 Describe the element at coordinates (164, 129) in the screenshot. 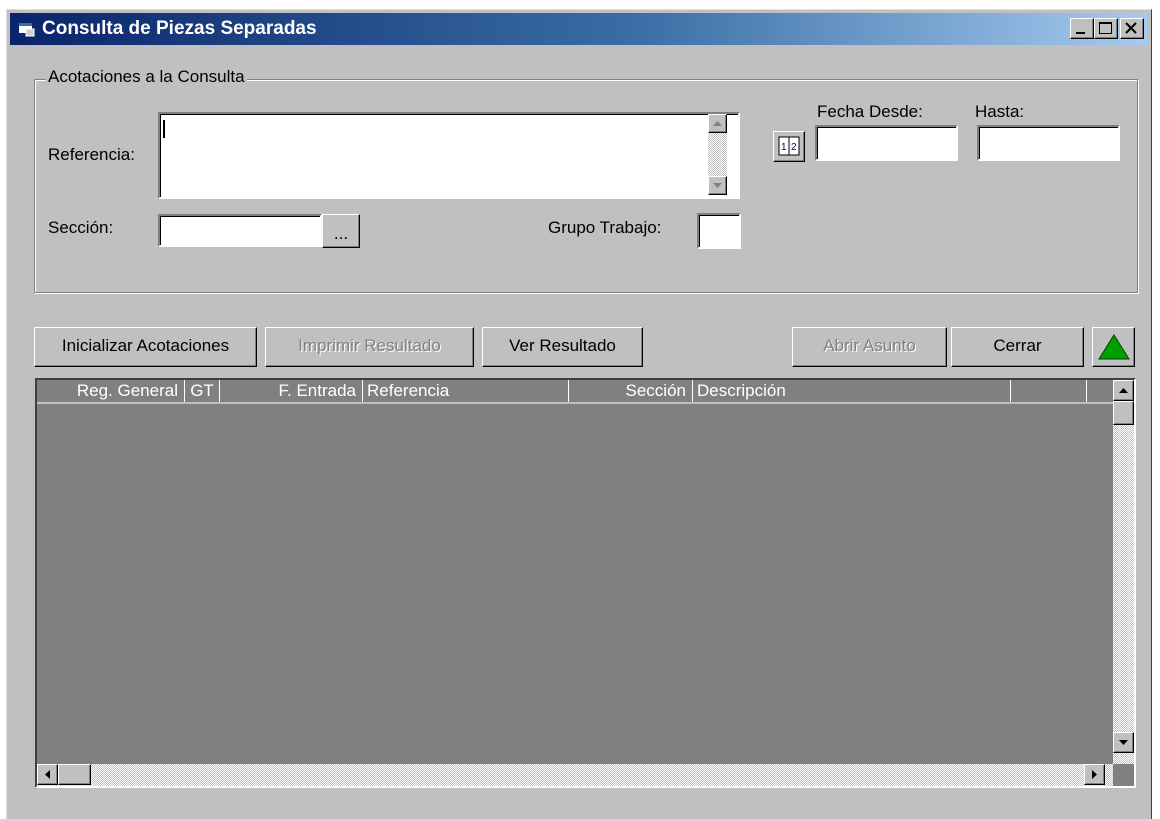

I see `text-cursor` at that location.